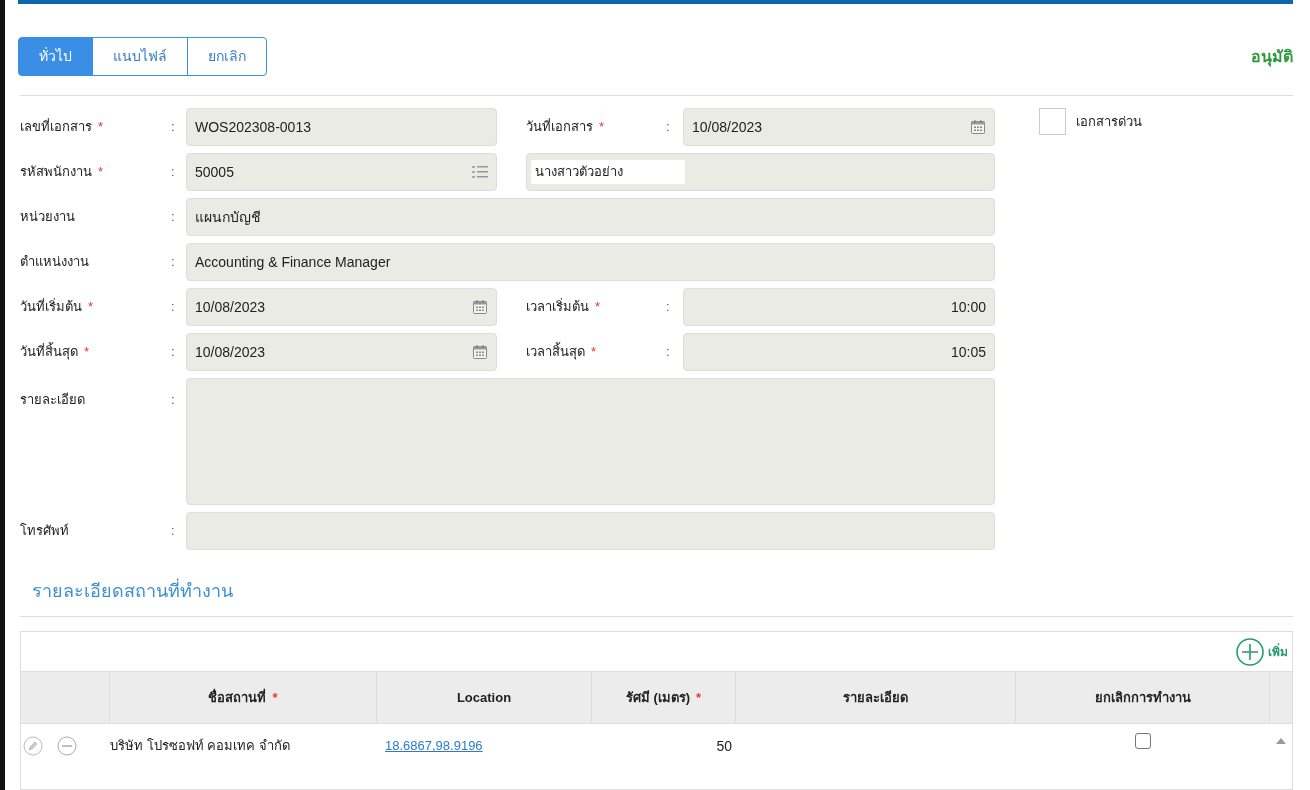  What do you see at coordinates (555, 352) in the screenshot?
I see `field-label: เวลาสิ้นสุด` at bounding box center [555, 352].